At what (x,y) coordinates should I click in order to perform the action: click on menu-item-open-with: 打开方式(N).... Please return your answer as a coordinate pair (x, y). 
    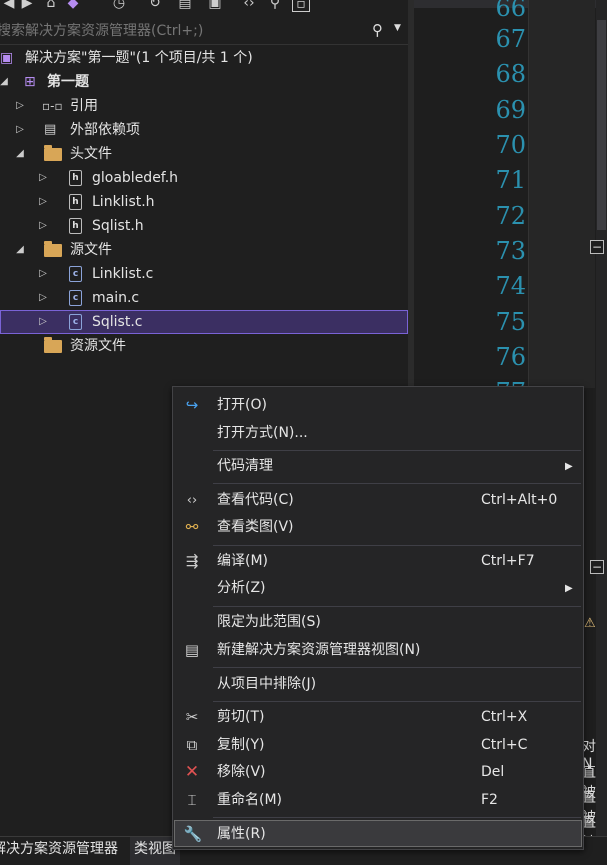
    Looking at the image, I should click on (378, 433).